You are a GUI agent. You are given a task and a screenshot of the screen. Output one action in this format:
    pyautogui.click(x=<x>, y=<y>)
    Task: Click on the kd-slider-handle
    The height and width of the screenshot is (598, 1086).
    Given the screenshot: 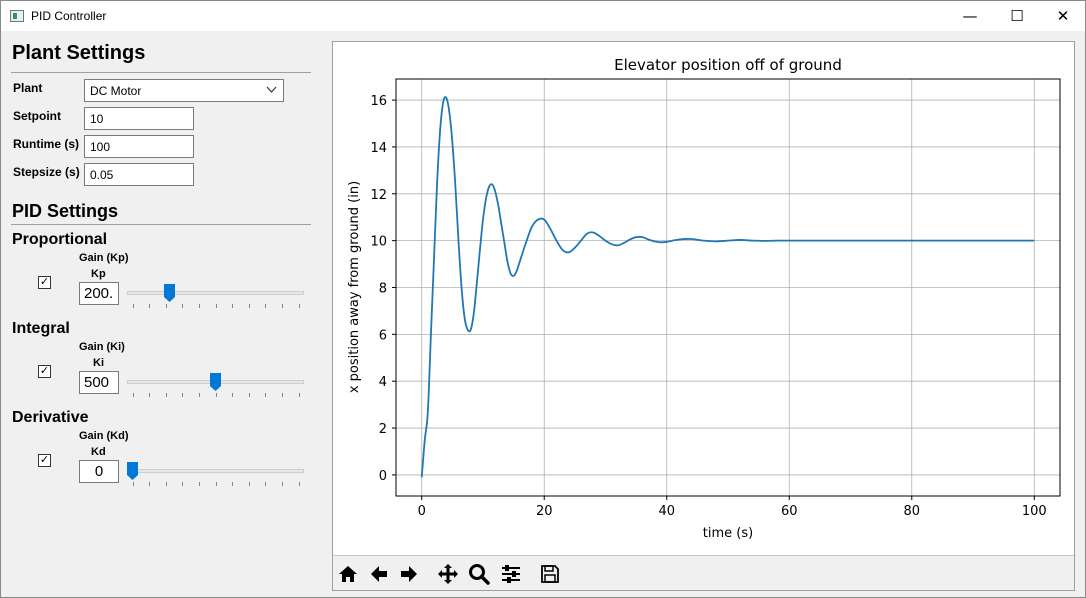 What is the action you would take?
    pyautogui.click(x=132, y=471)
    